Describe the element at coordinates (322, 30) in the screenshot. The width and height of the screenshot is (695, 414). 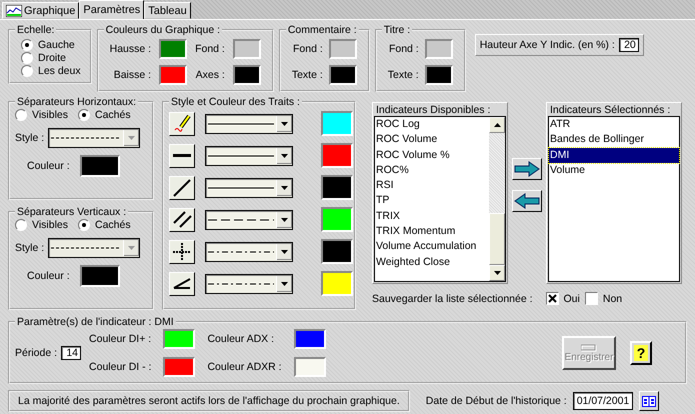
I see `group-title: Commentaire :` at that location.